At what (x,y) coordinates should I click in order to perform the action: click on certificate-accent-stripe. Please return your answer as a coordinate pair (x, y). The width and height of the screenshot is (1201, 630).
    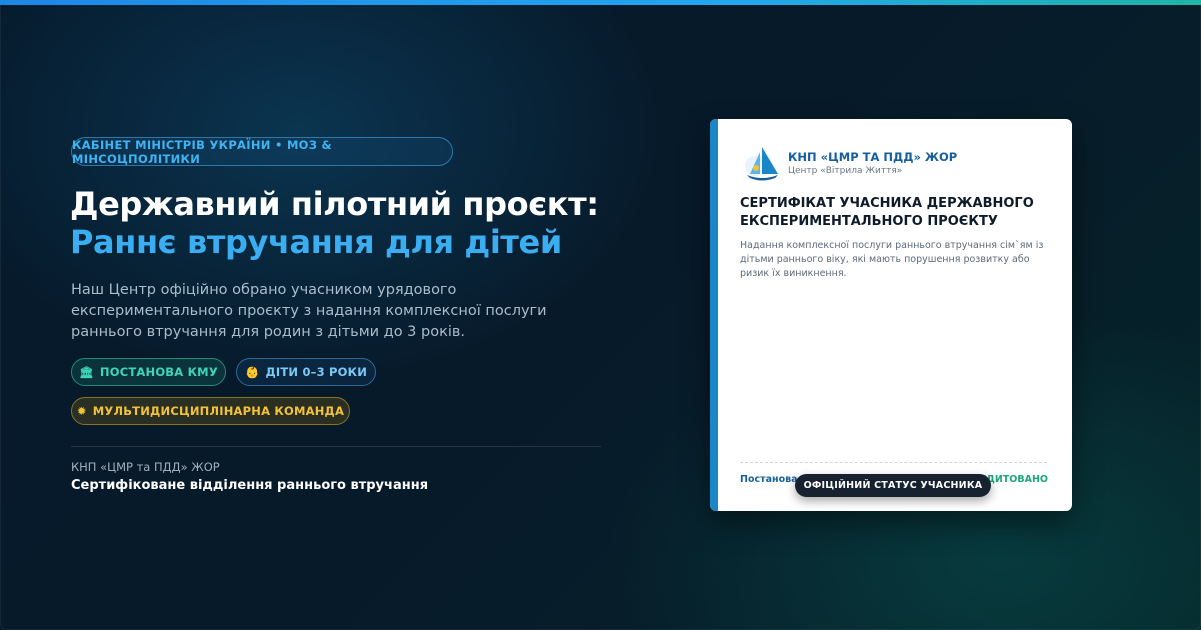
    Looking at the image, I should click on (714, 315).